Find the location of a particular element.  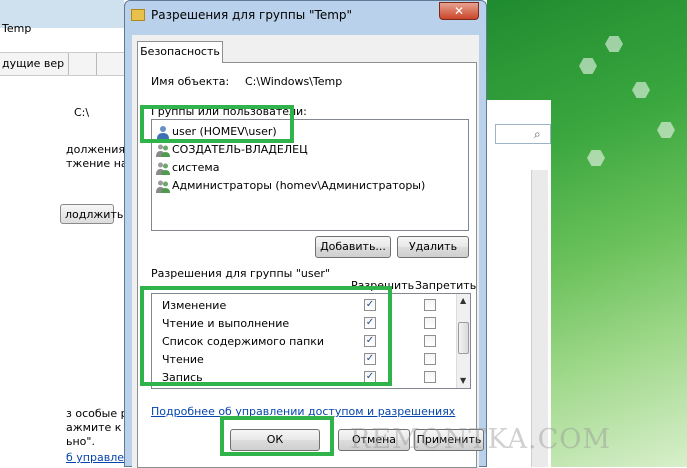

background-path-fragment: C:\ is located at coordinates (82, 112).